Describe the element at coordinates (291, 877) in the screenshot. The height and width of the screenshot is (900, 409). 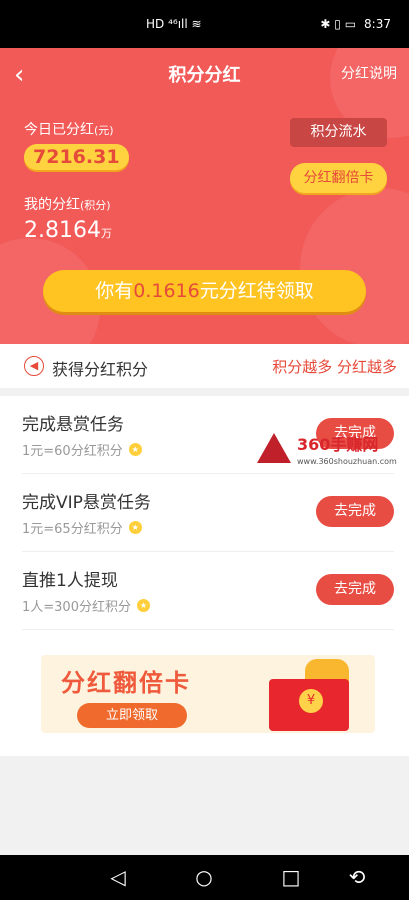
I see `nav-recents-icon: □` at that location.